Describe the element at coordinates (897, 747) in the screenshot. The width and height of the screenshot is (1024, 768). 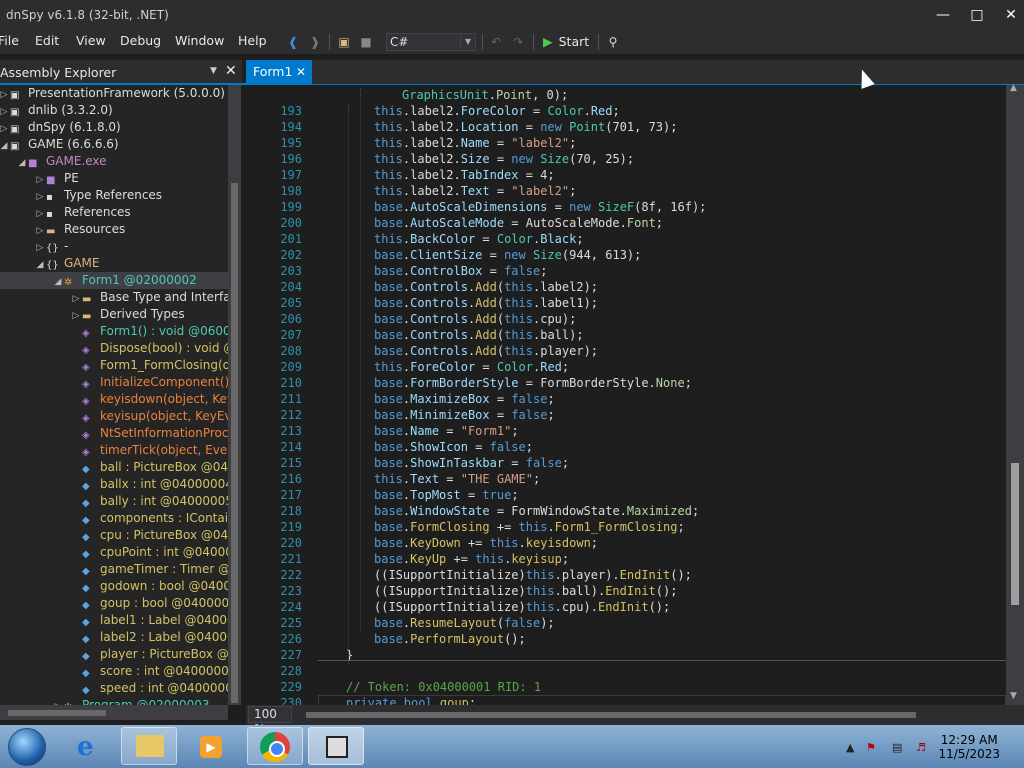
I see `network-icon: ▤` at that location.